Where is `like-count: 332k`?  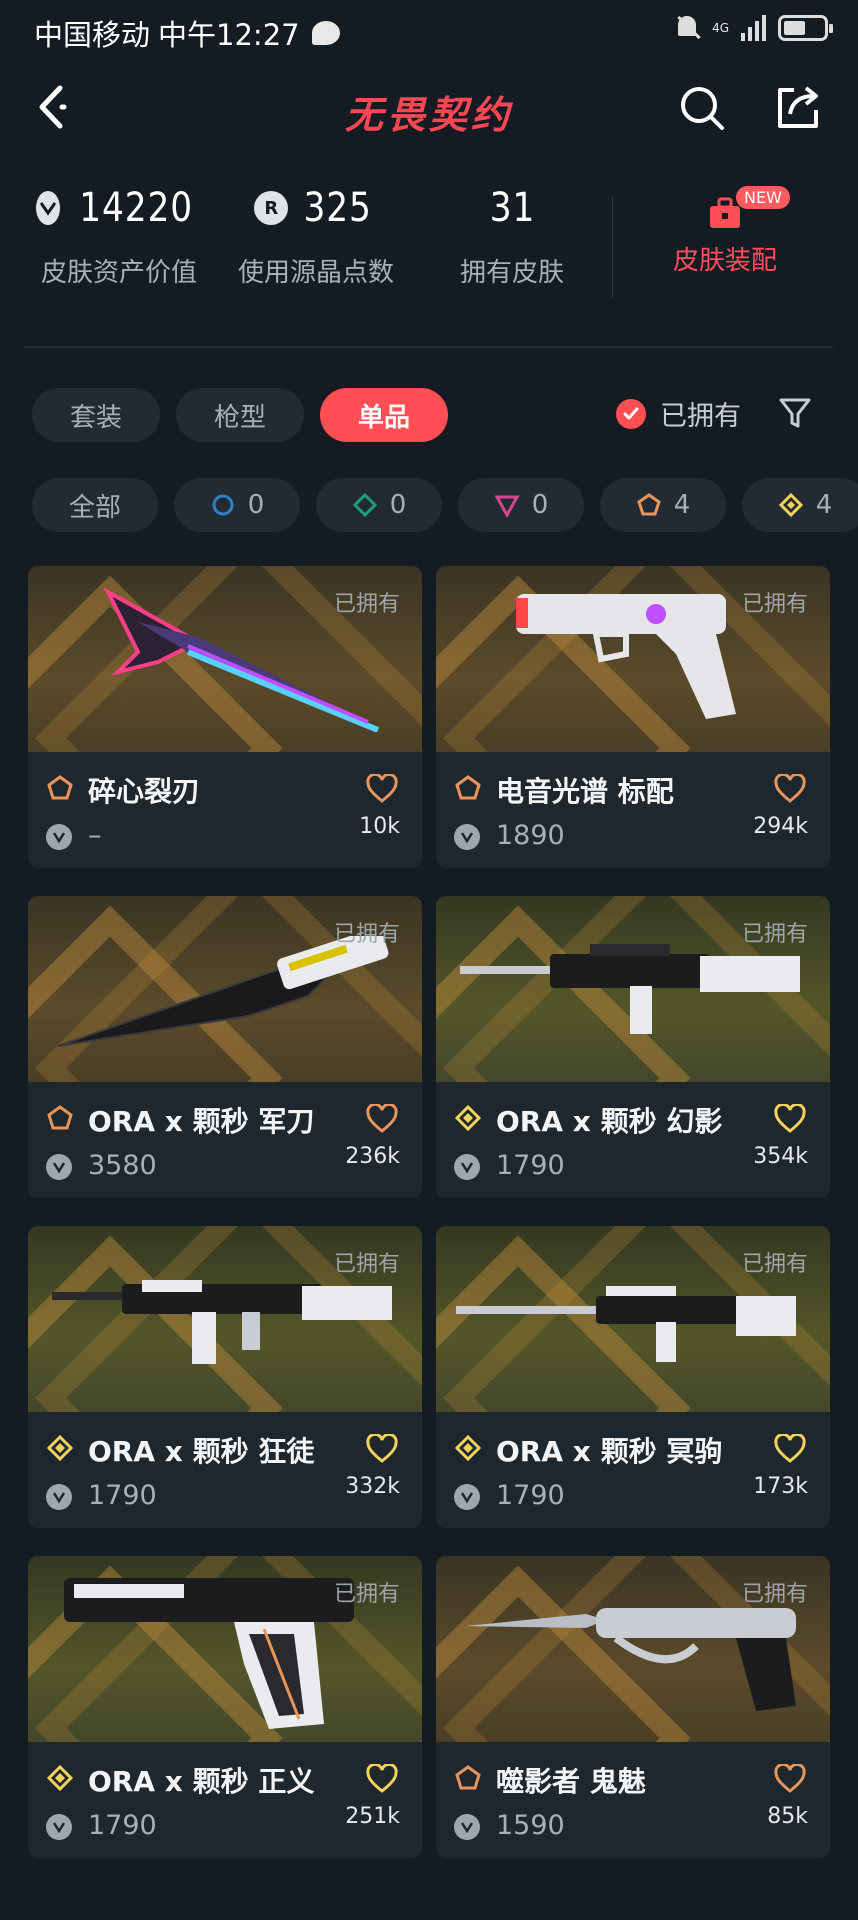
like-count: 332k is located at coordinates (372, 1486).